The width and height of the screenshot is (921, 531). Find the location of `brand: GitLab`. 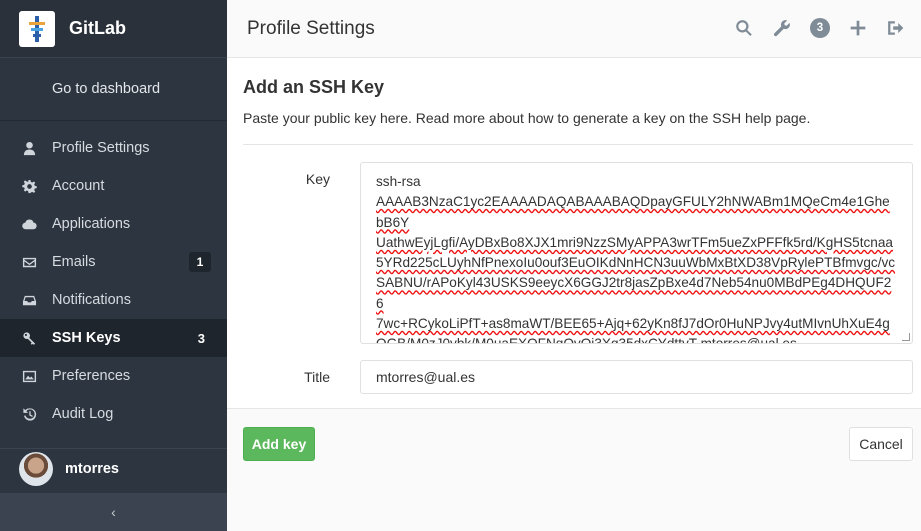

brand: GitLab is located at coordinates (113, 28).